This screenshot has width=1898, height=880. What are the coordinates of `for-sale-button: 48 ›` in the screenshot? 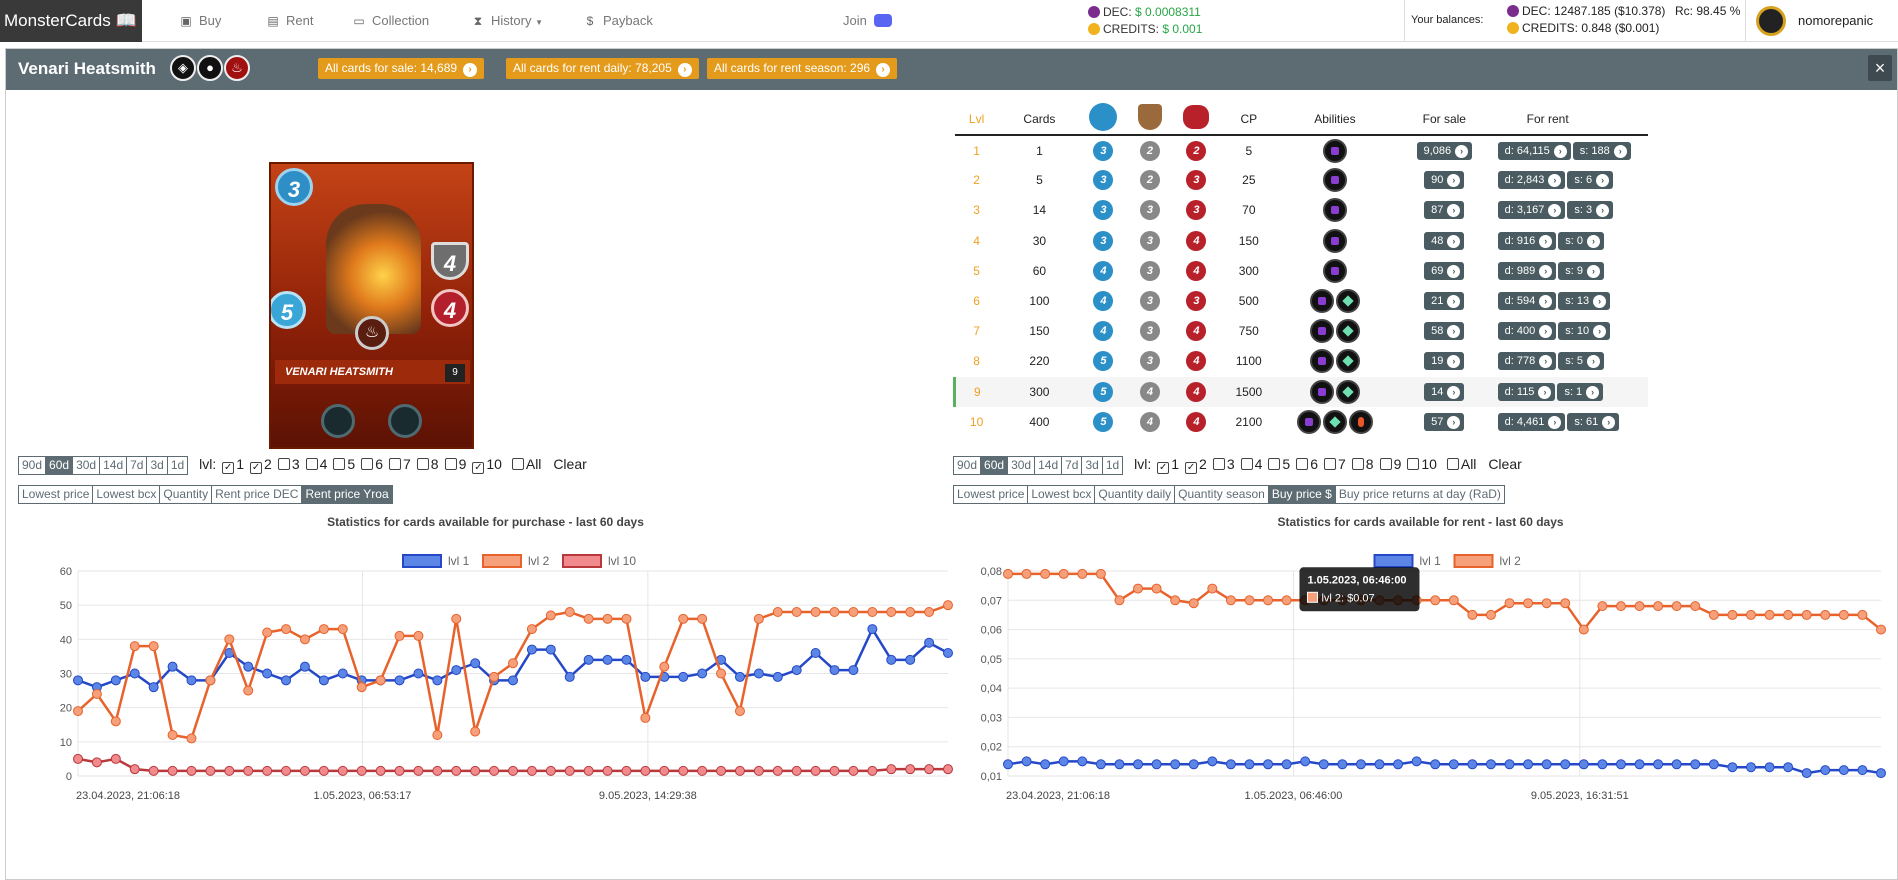 It's located at (1444, 240).